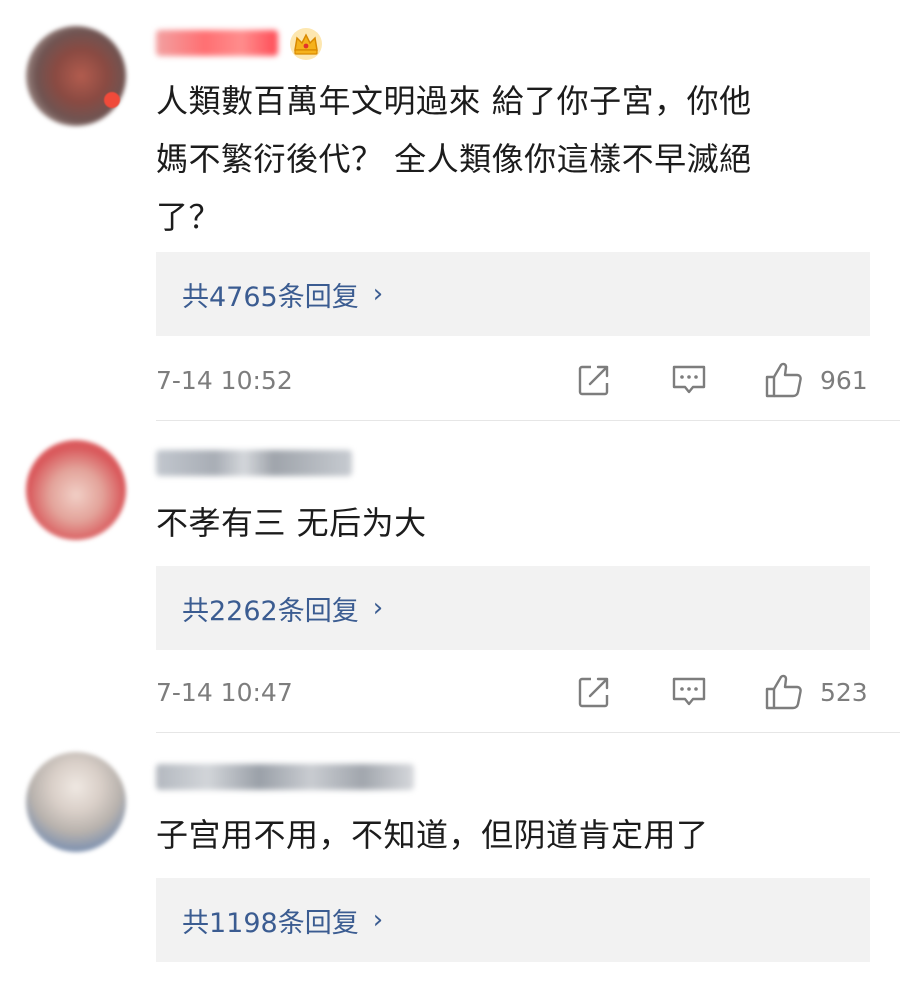 Image resolution: width=900 pixels, height=1000 pixels. What do you see at coordinates (291, 523) in the screenshot?
I see `comment-text: 不孝有三 无后为大` at bounding box center [291, 523].